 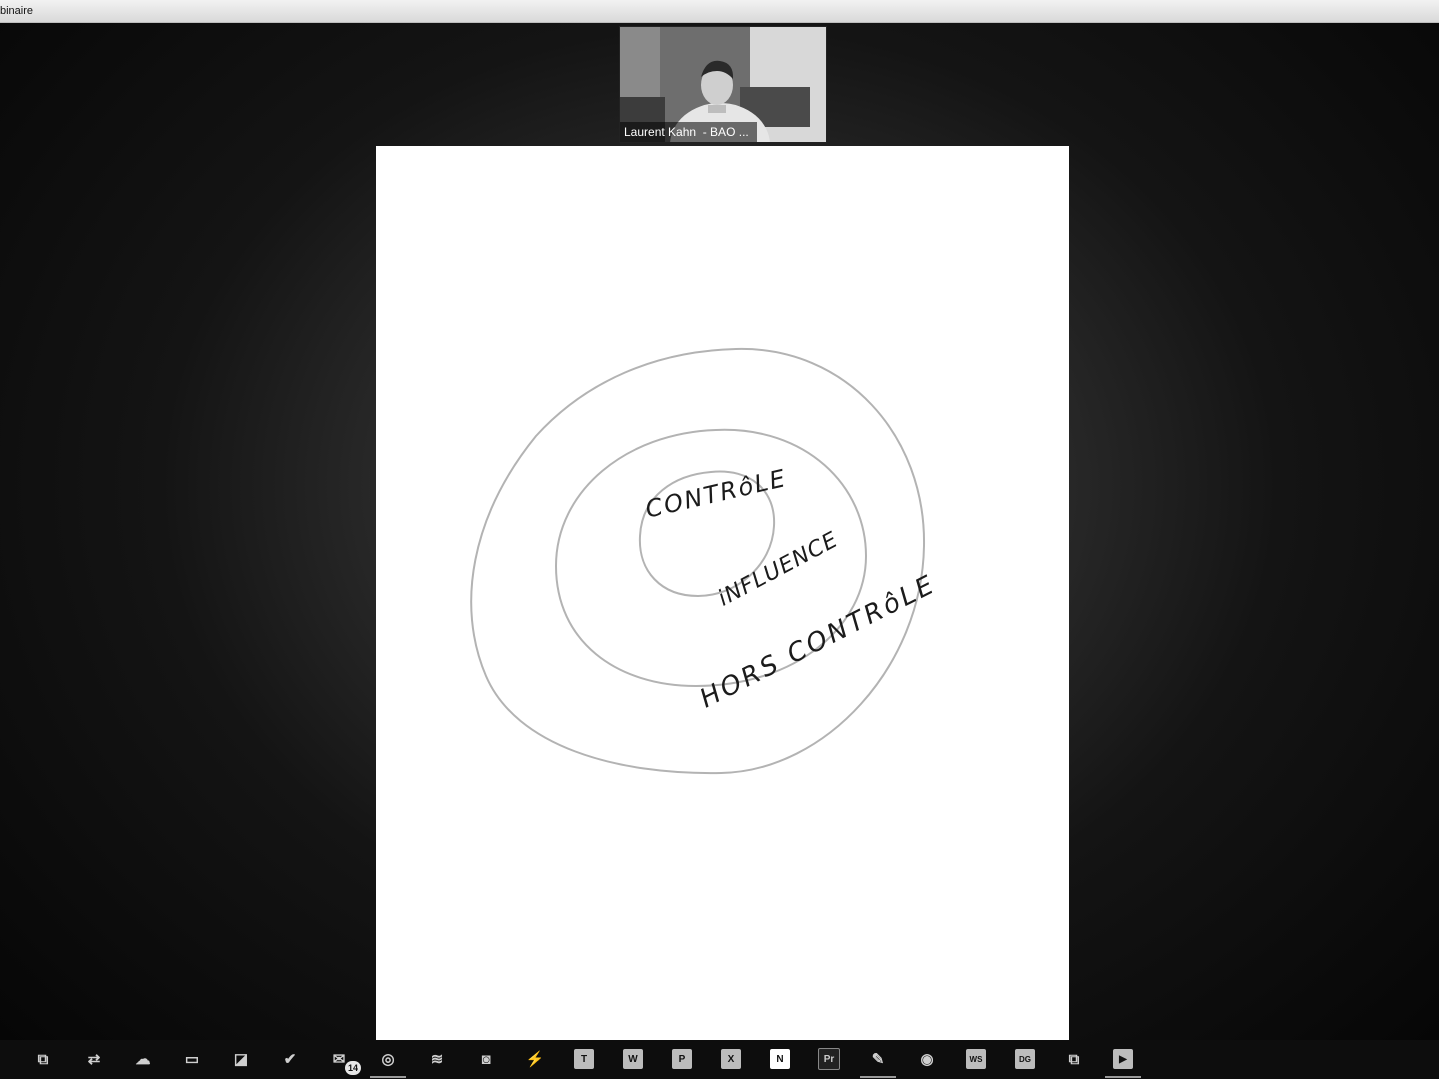 I want to click on webstorm-icon: WS, so click(x=976, y=1059).